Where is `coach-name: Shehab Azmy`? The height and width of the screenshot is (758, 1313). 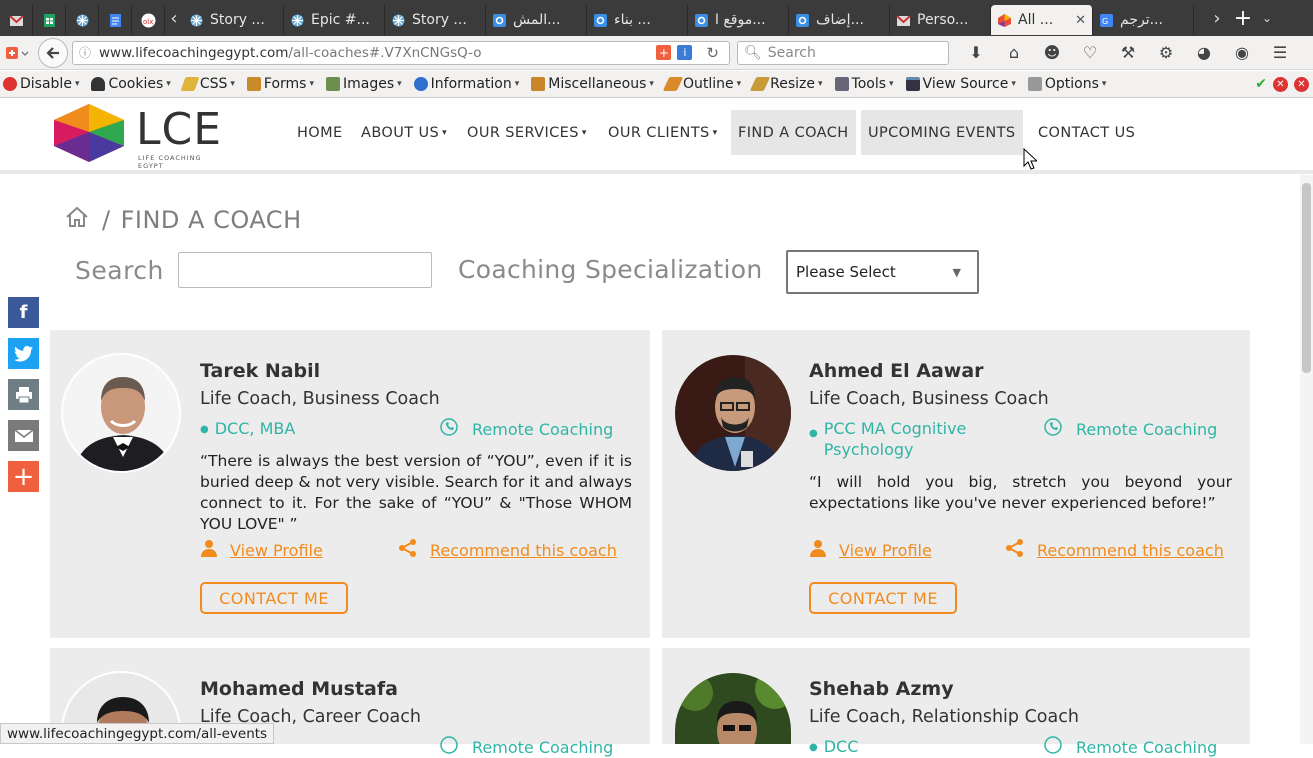
coach-name: Shehab Azmy is located at coordinates (881, 689).